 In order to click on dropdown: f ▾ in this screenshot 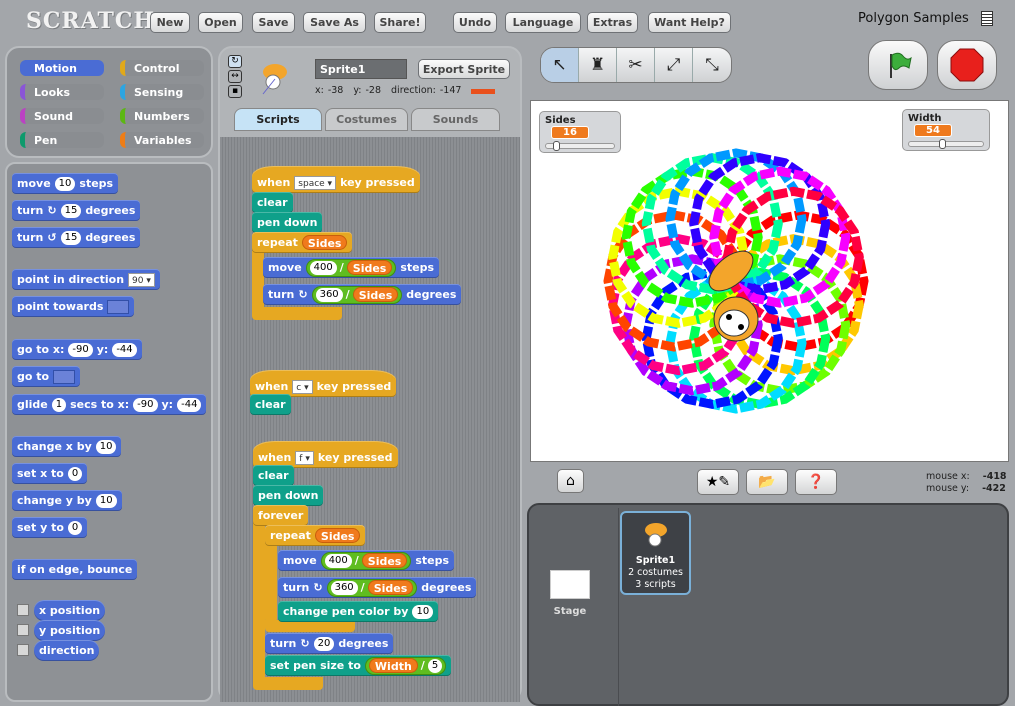, I will do `click(304, 457)`.